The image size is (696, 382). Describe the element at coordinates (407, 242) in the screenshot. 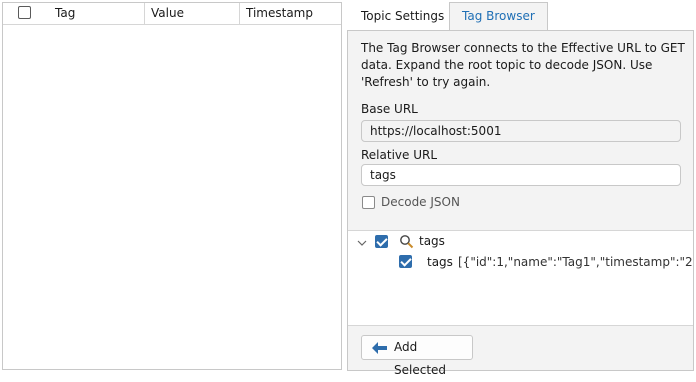

I see `search-icon` at that location.